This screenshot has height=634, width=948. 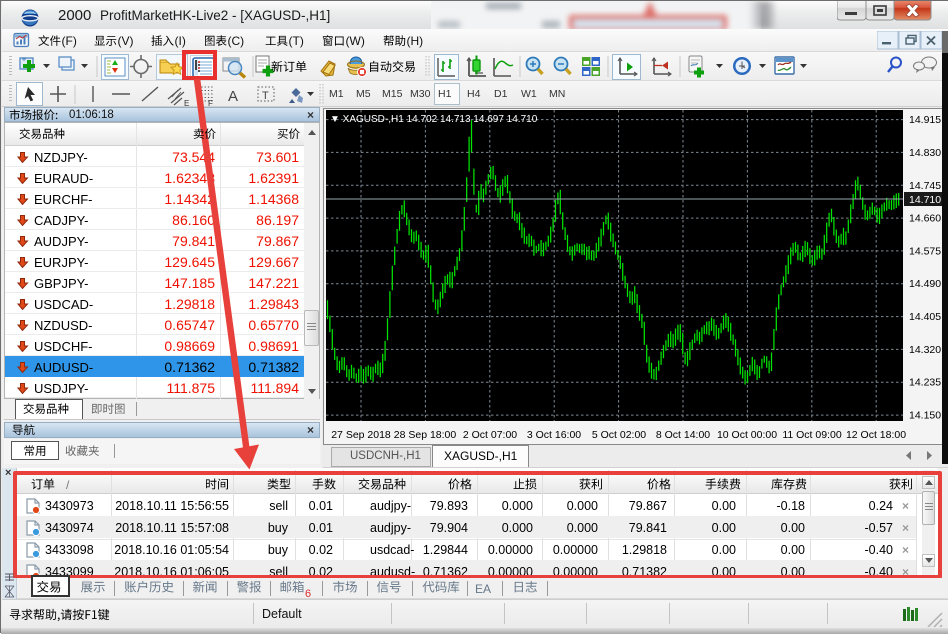 What do you see at coordinates (747, 435) in the screenshot?
I see `svg-text: 10 Oct 00:00` at bounding box center [747, 435].